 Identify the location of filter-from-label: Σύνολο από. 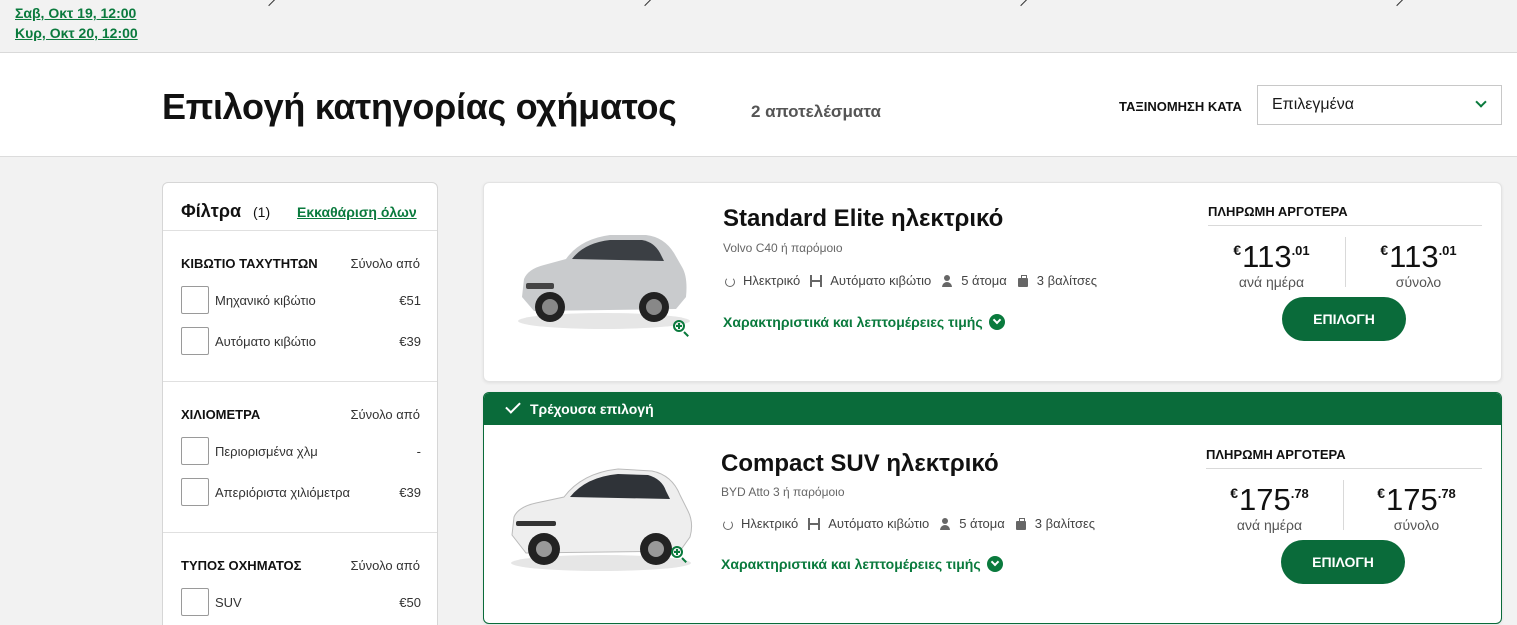
(385, 414).